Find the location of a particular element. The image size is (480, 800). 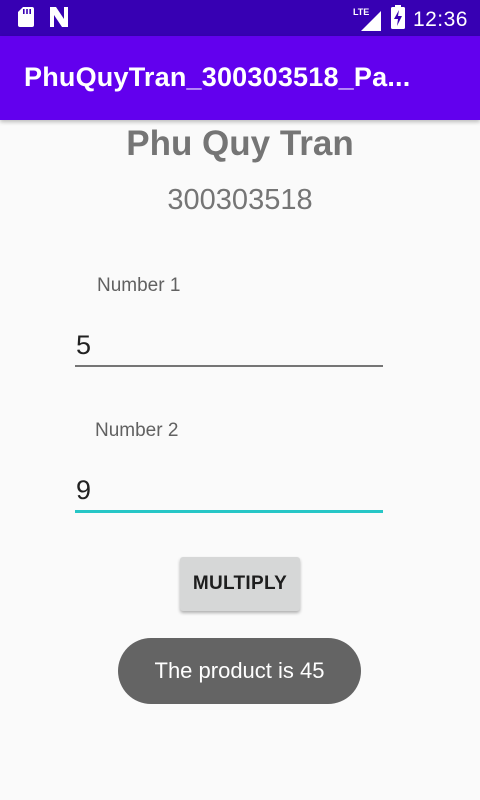

number1-input is located at coordinates (229, 345).